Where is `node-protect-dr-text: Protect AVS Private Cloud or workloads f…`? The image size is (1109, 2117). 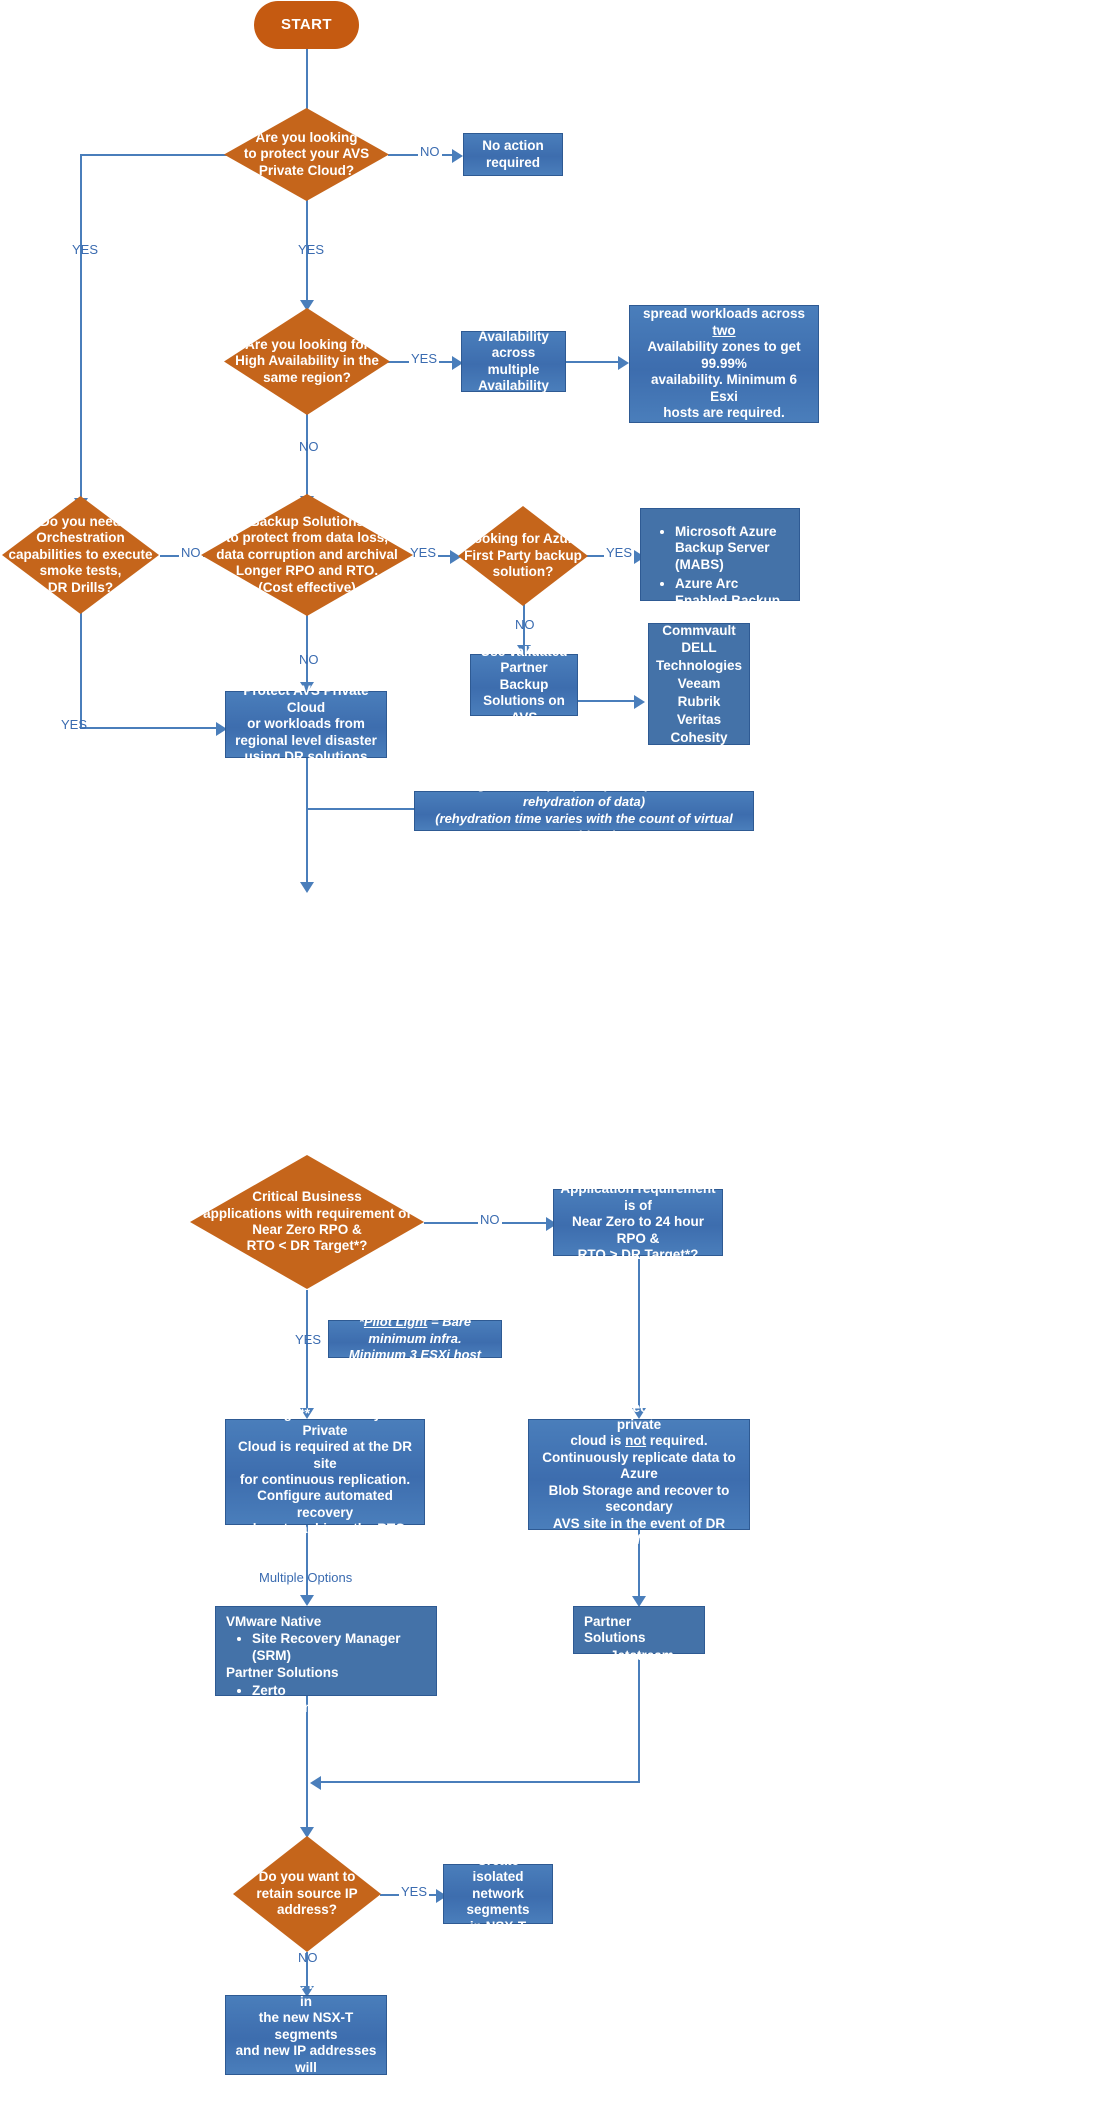
node-protect-dr-text: Protect AVS Private Cloud or workloads f… is located at coordinates (306, 724).